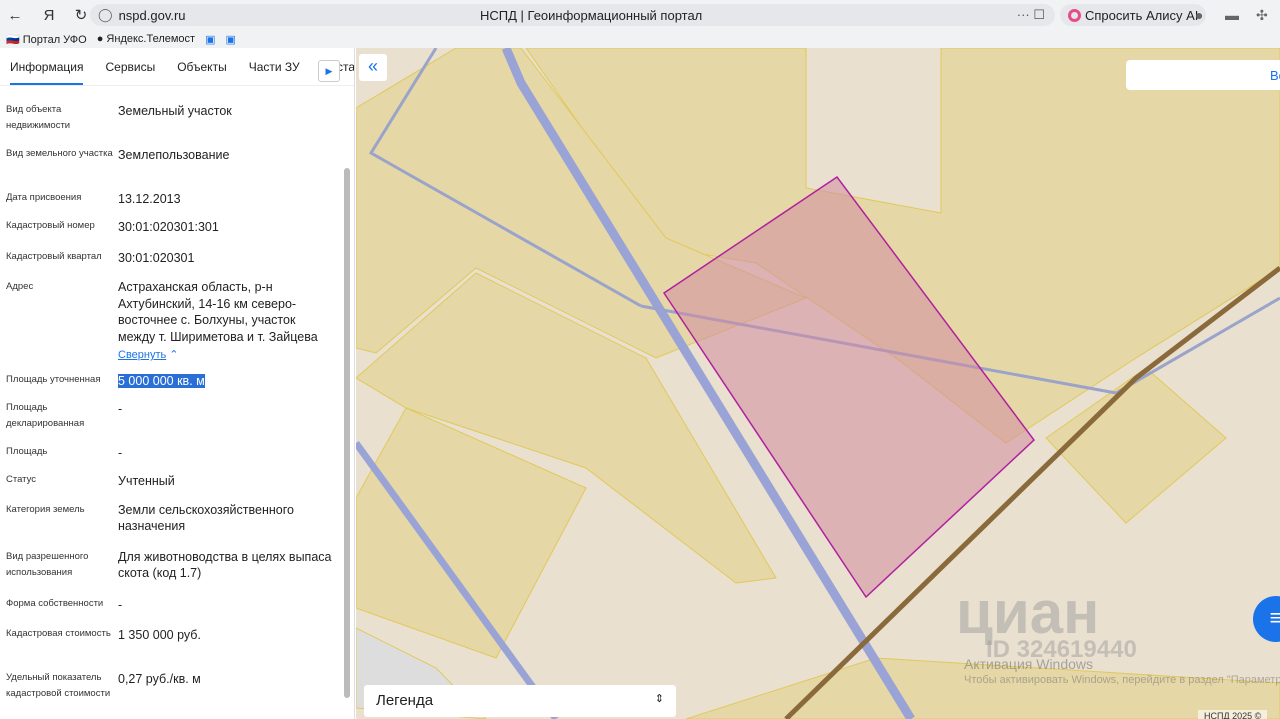  I want to click on field-value: 0,27 руб./кв. м, so click(159, 679).